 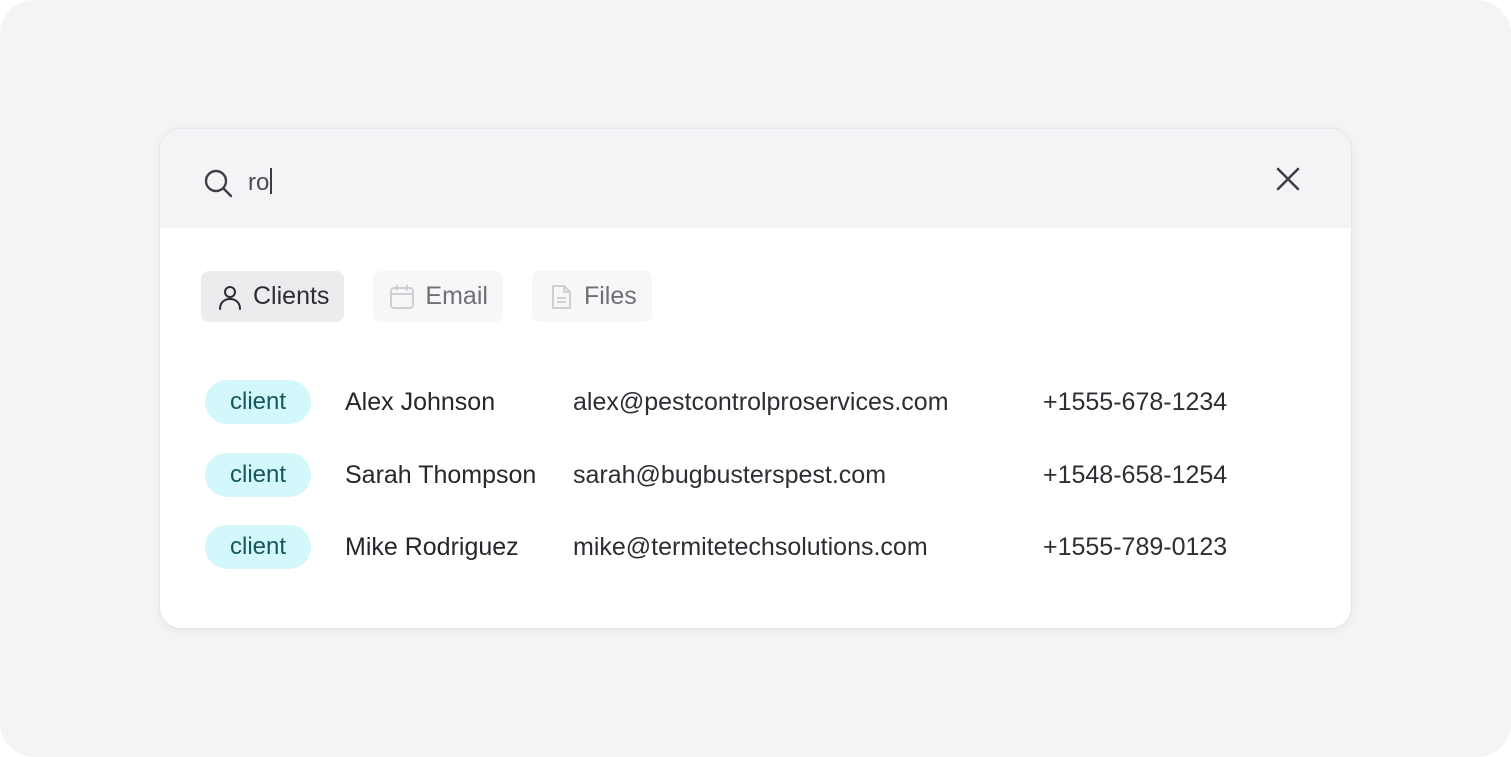 What do you see at coordinates (432, 547) in the screenshot?
I see `client-name: Mike Rodriguez` at bounding box center [432, 547].